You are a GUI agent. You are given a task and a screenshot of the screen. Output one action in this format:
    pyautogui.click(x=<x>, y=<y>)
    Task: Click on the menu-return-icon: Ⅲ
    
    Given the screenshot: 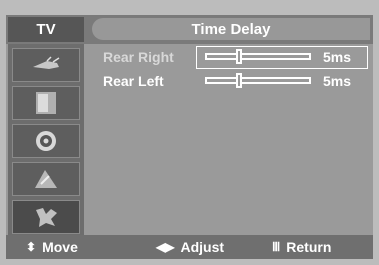 What is the action you would take?
    pyautogui.click(x=276, y=247)
    